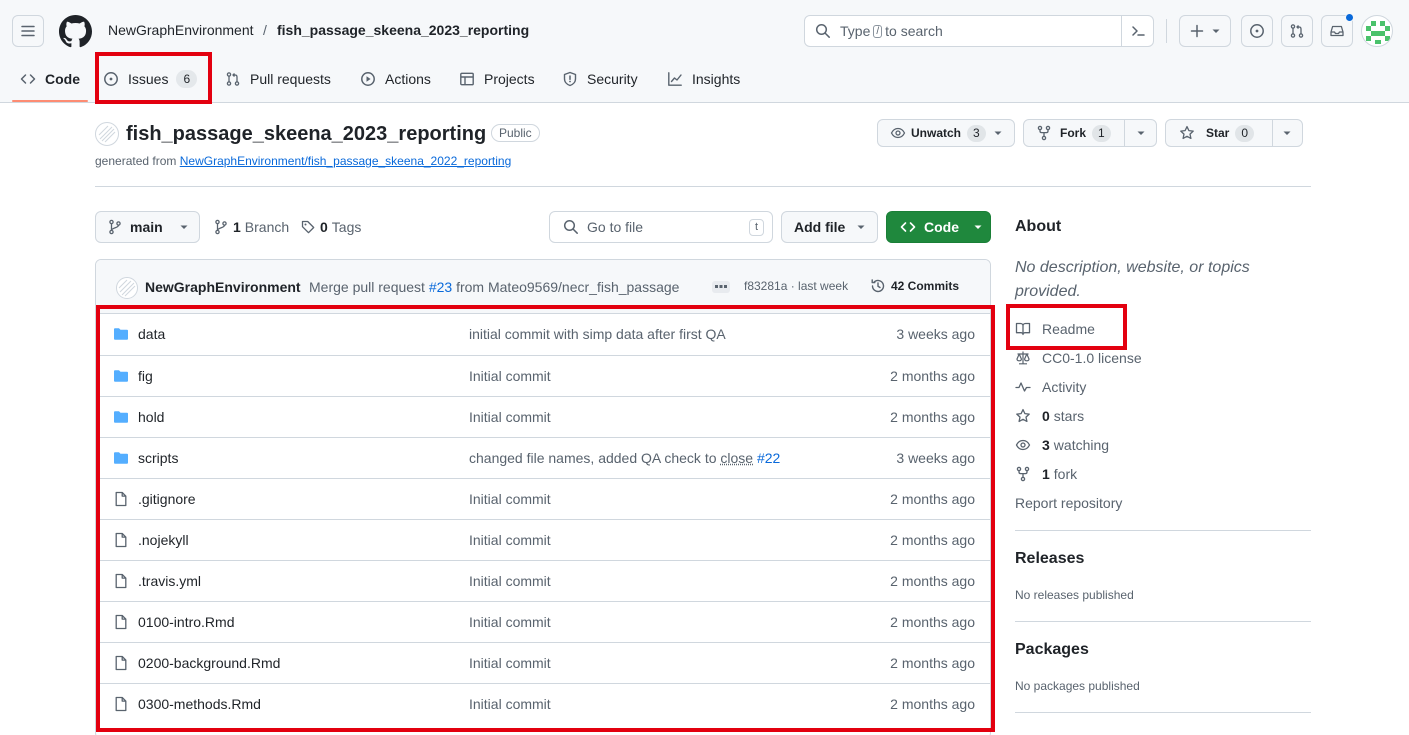 The width and height of the screenshot is (1409, 735). I want to click on file-name: .travis.yml, so click(169, 581).